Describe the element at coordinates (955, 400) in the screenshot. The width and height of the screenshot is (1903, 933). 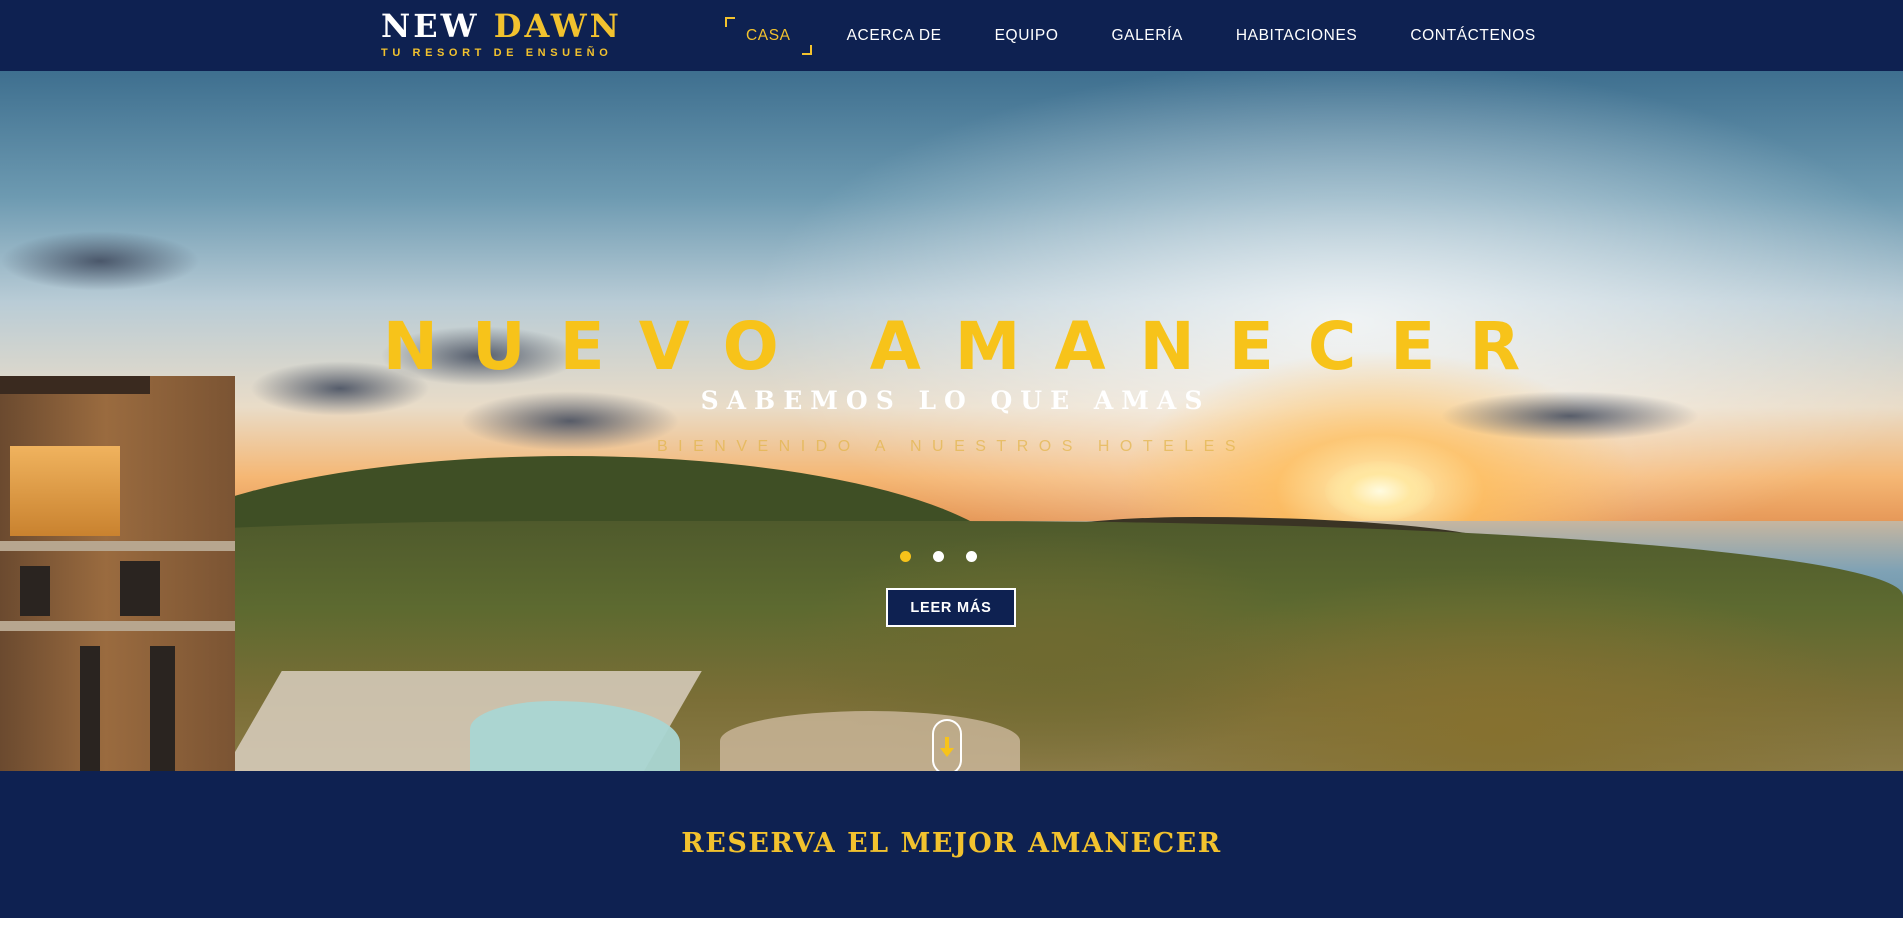
I see `hero-subtitle: SABEMOS LO QUE AMAS` at that location.